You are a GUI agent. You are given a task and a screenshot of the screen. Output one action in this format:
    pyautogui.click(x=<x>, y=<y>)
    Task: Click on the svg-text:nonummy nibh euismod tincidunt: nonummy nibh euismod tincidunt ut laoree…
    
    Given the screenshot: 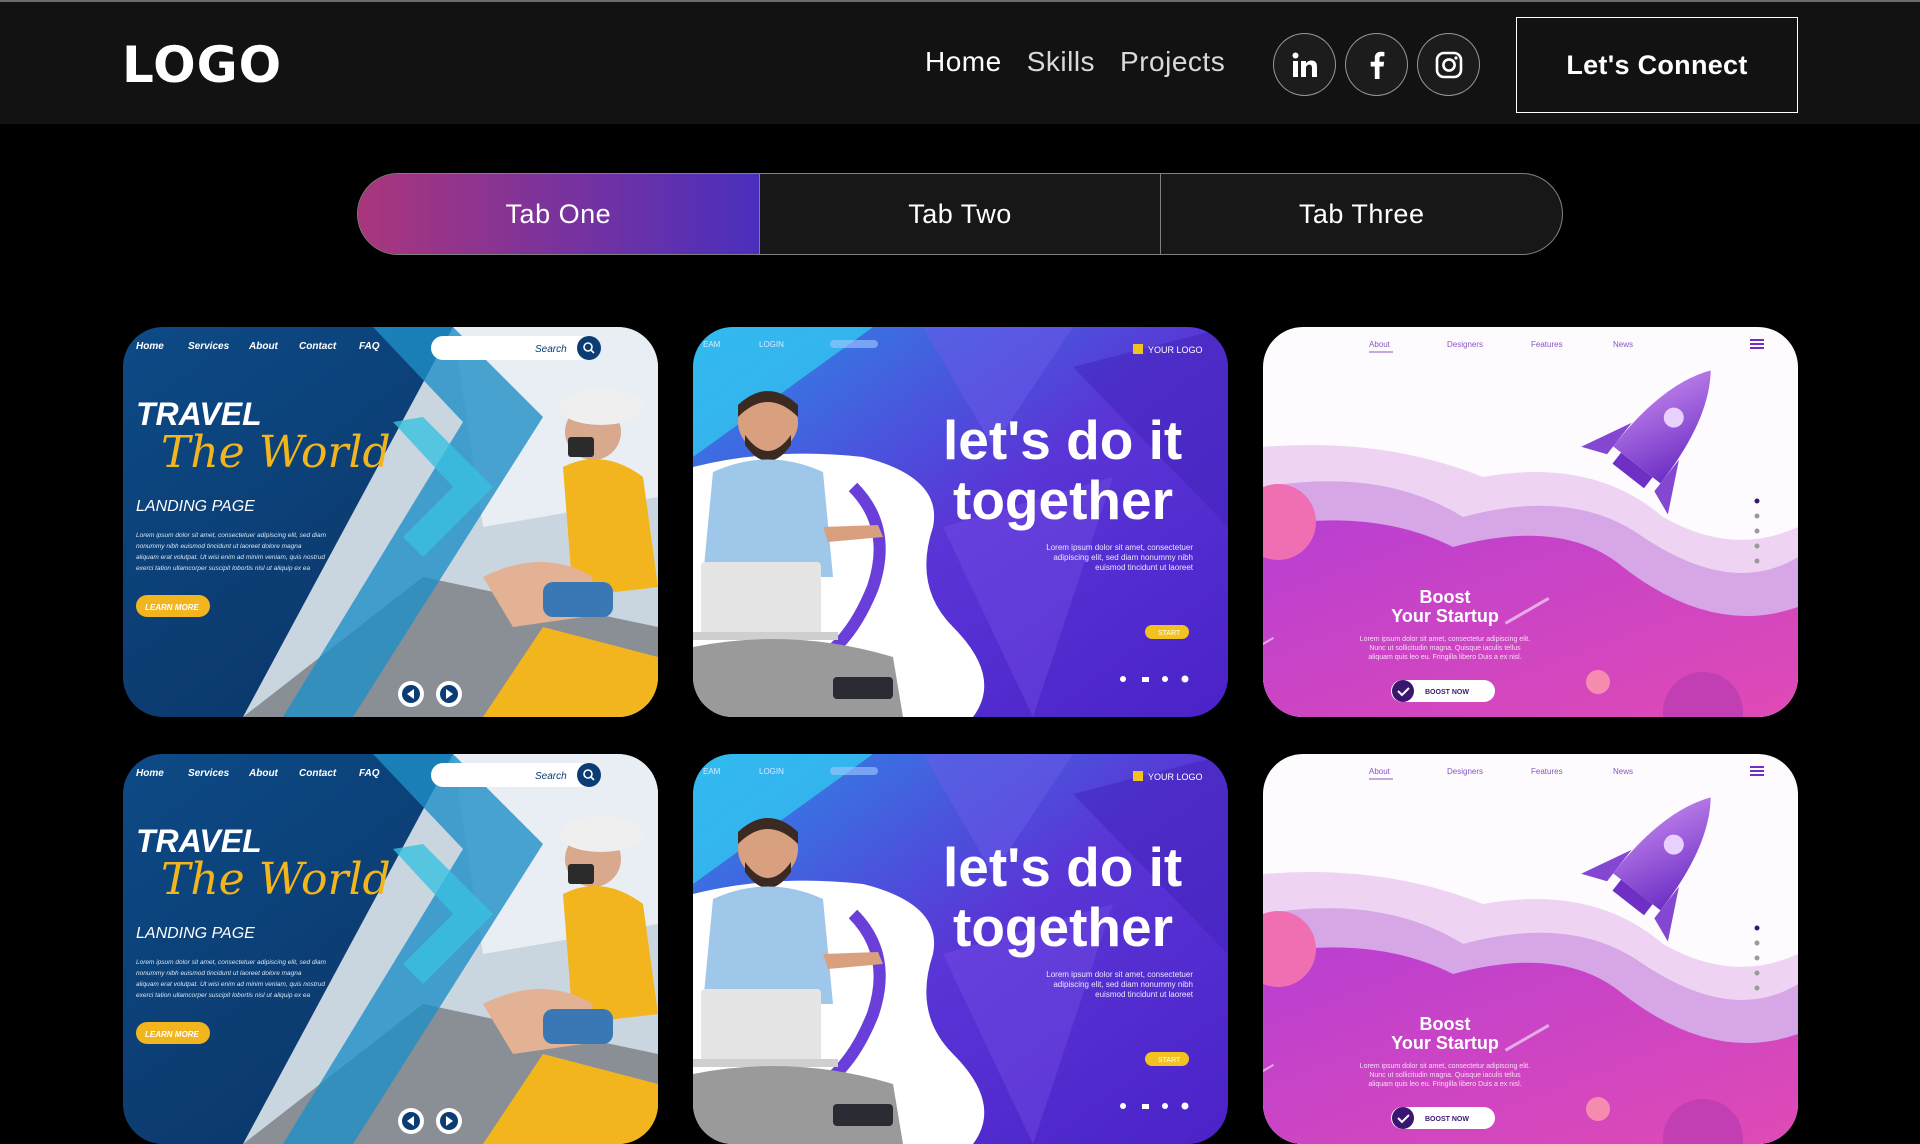 What is the action you would take?
    pyautogui.click(x=219, y=973)
    